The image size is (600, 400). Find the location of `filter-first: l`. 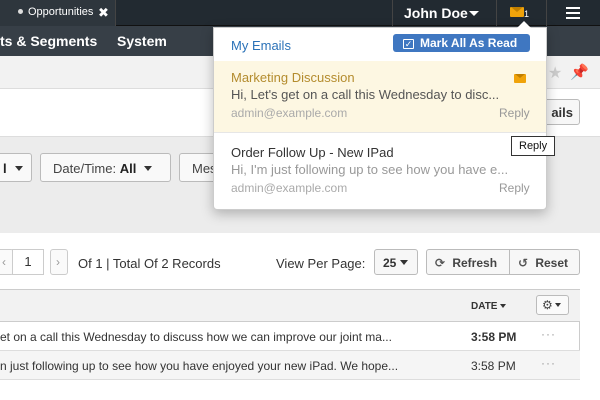

filter-first: l is located at coordinates (16, 167).